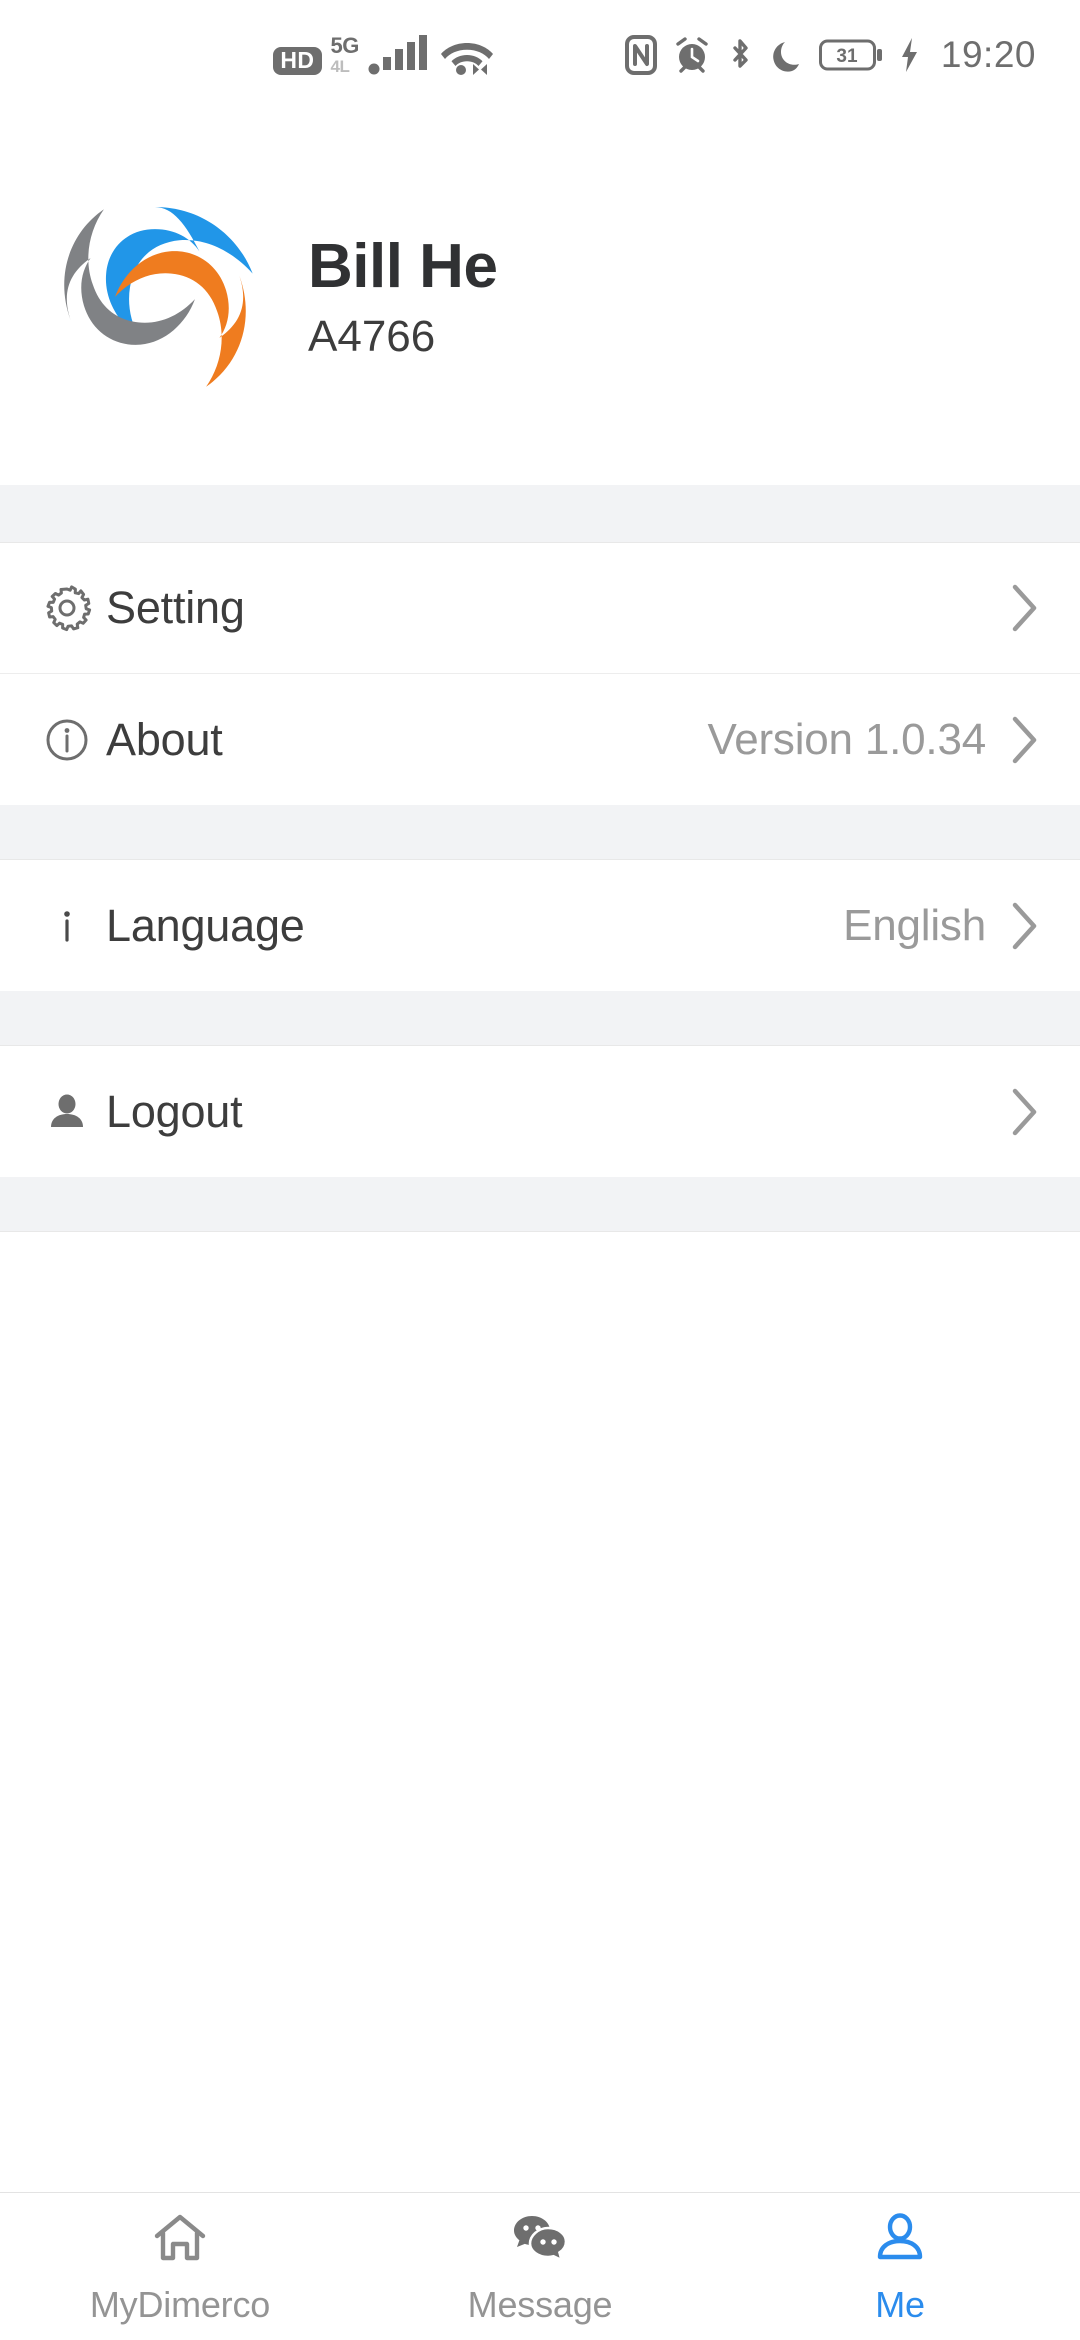 The width and height of the screenshot is (1080, 2340). I want to click on info-circle-icon, so click(67, 740).